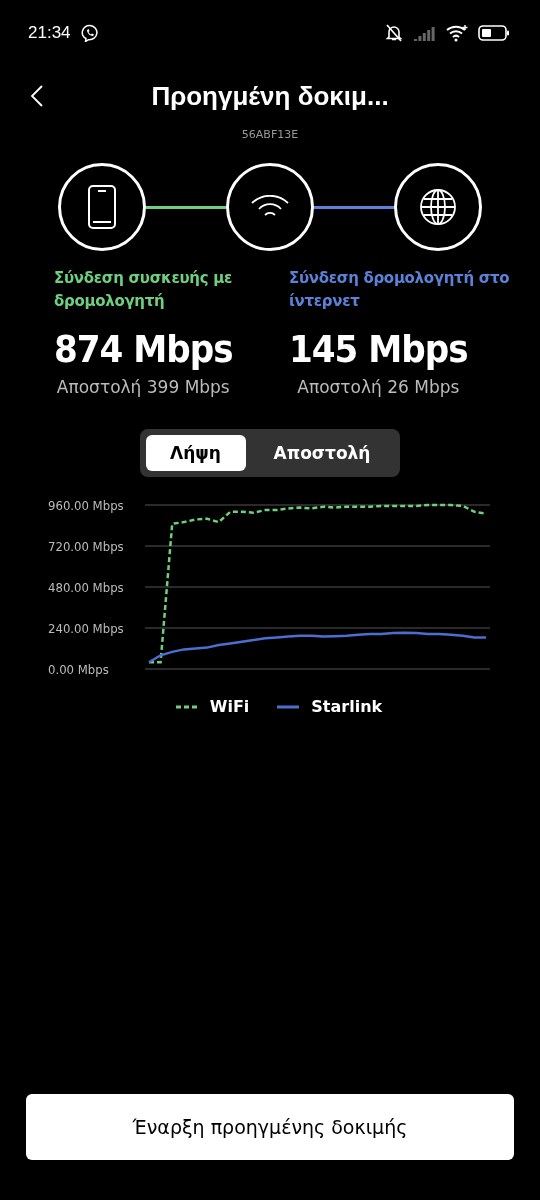  What do you see at coordinates (186, 706) in the screenshot?
I see `dashed-line-icon` at bounding box center [186, 706].